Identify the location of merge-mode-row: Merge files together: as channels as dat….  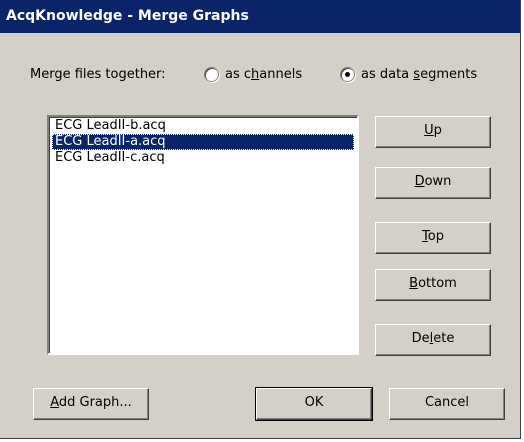
(275, 75).